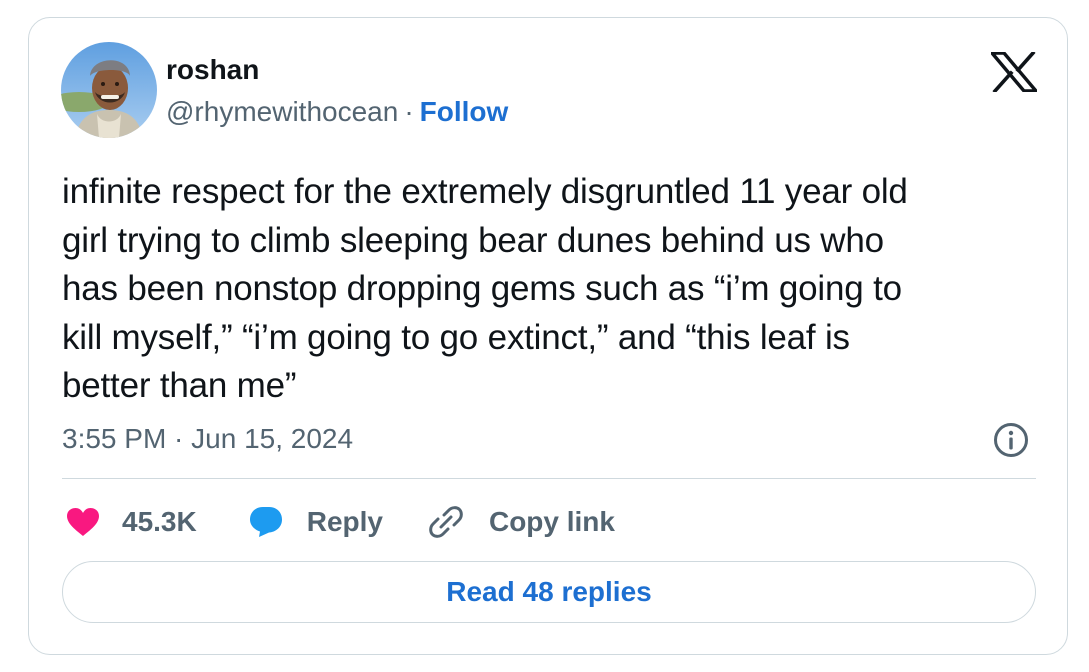  What do you see at coordinates (464, 111) in the screenshot?
I see `follow-button: Follow` at bounding box center [464, 111].